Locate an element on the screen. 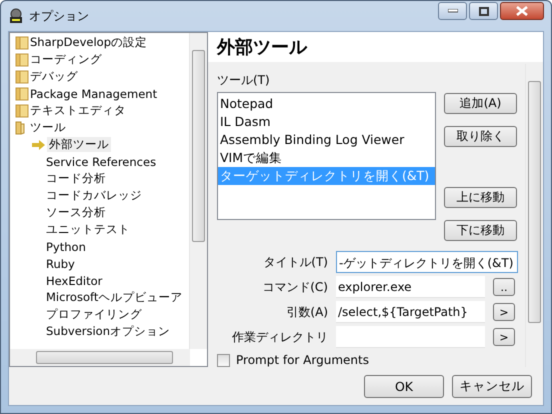 The height and width of the screenshot is (414, 552). checkbox is located at coordinates (223, 360).